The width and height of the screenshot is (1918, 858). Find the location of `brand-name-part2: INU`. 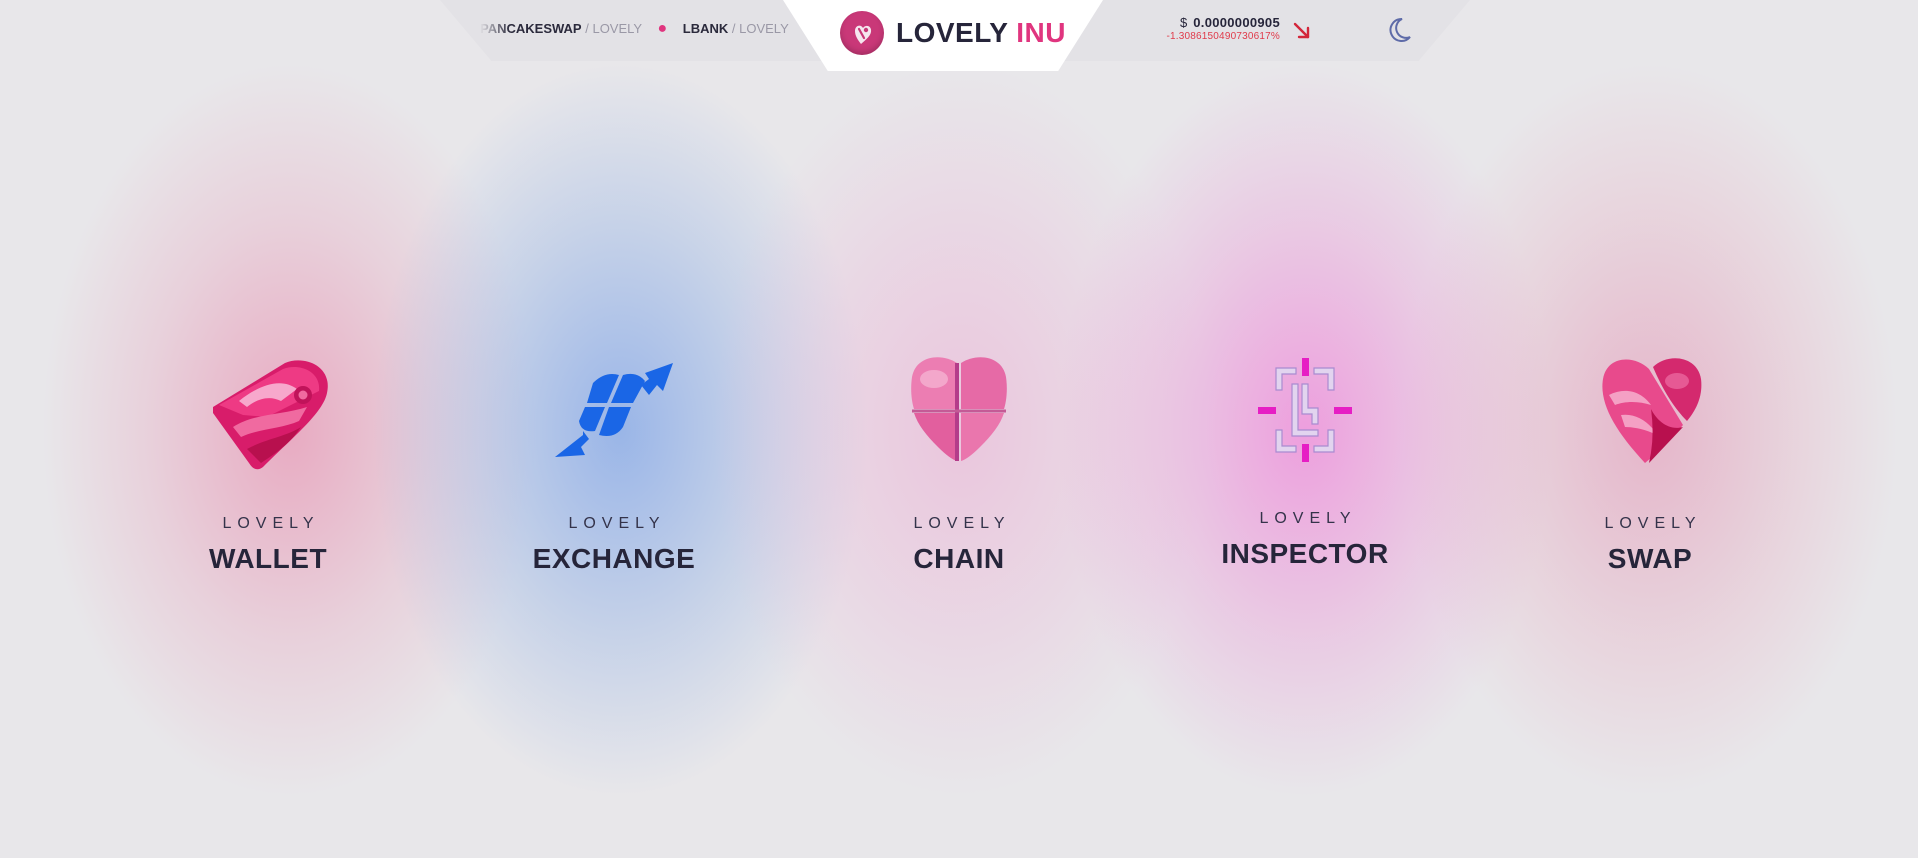

brand-name-part2: INU is located at coordinates (1041, 32).